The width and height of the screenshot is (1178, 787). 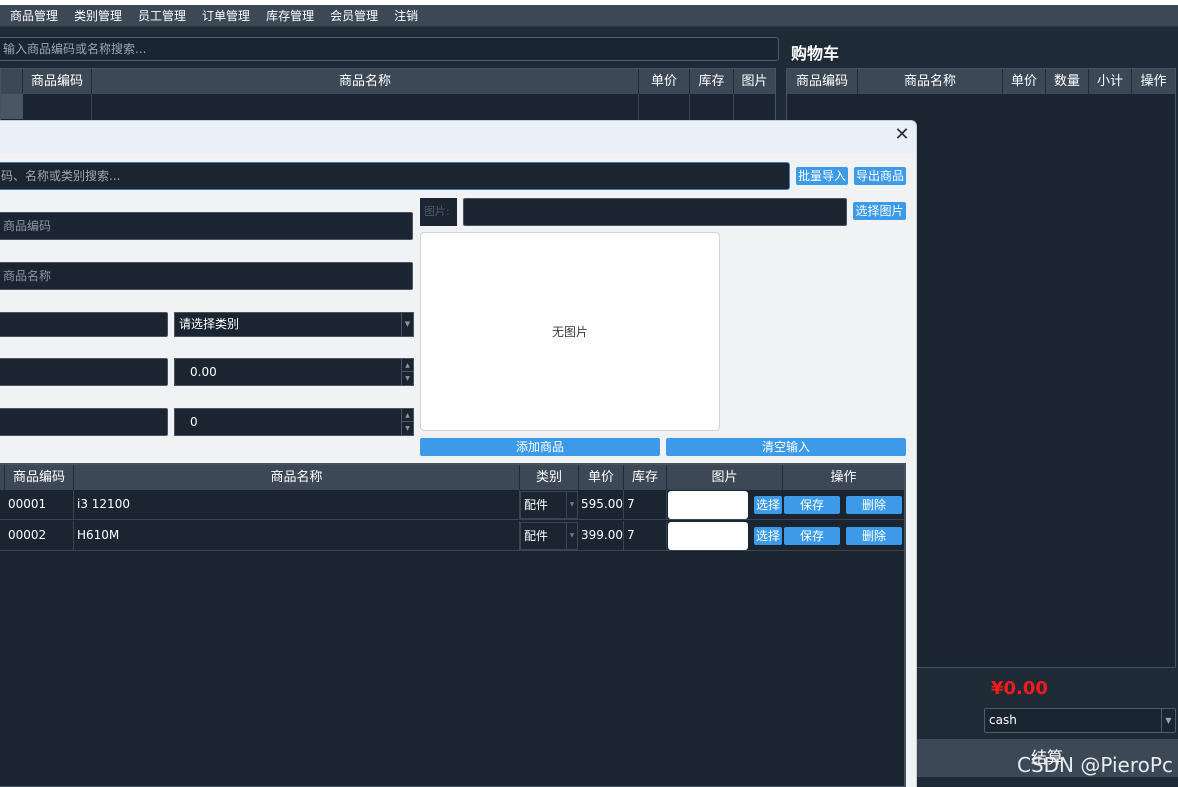 I want to click on cell-price: 595.00, so click(x=601, y=505).